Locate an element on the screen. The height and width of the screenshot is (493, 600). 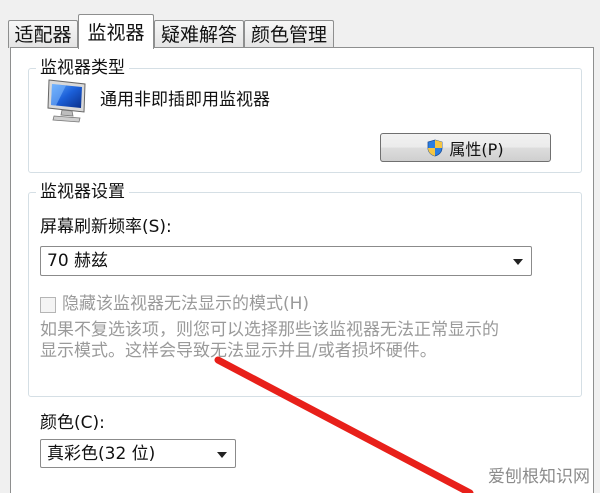
watermark: 爱刨根知识网 is located at coordinates (539, 477).